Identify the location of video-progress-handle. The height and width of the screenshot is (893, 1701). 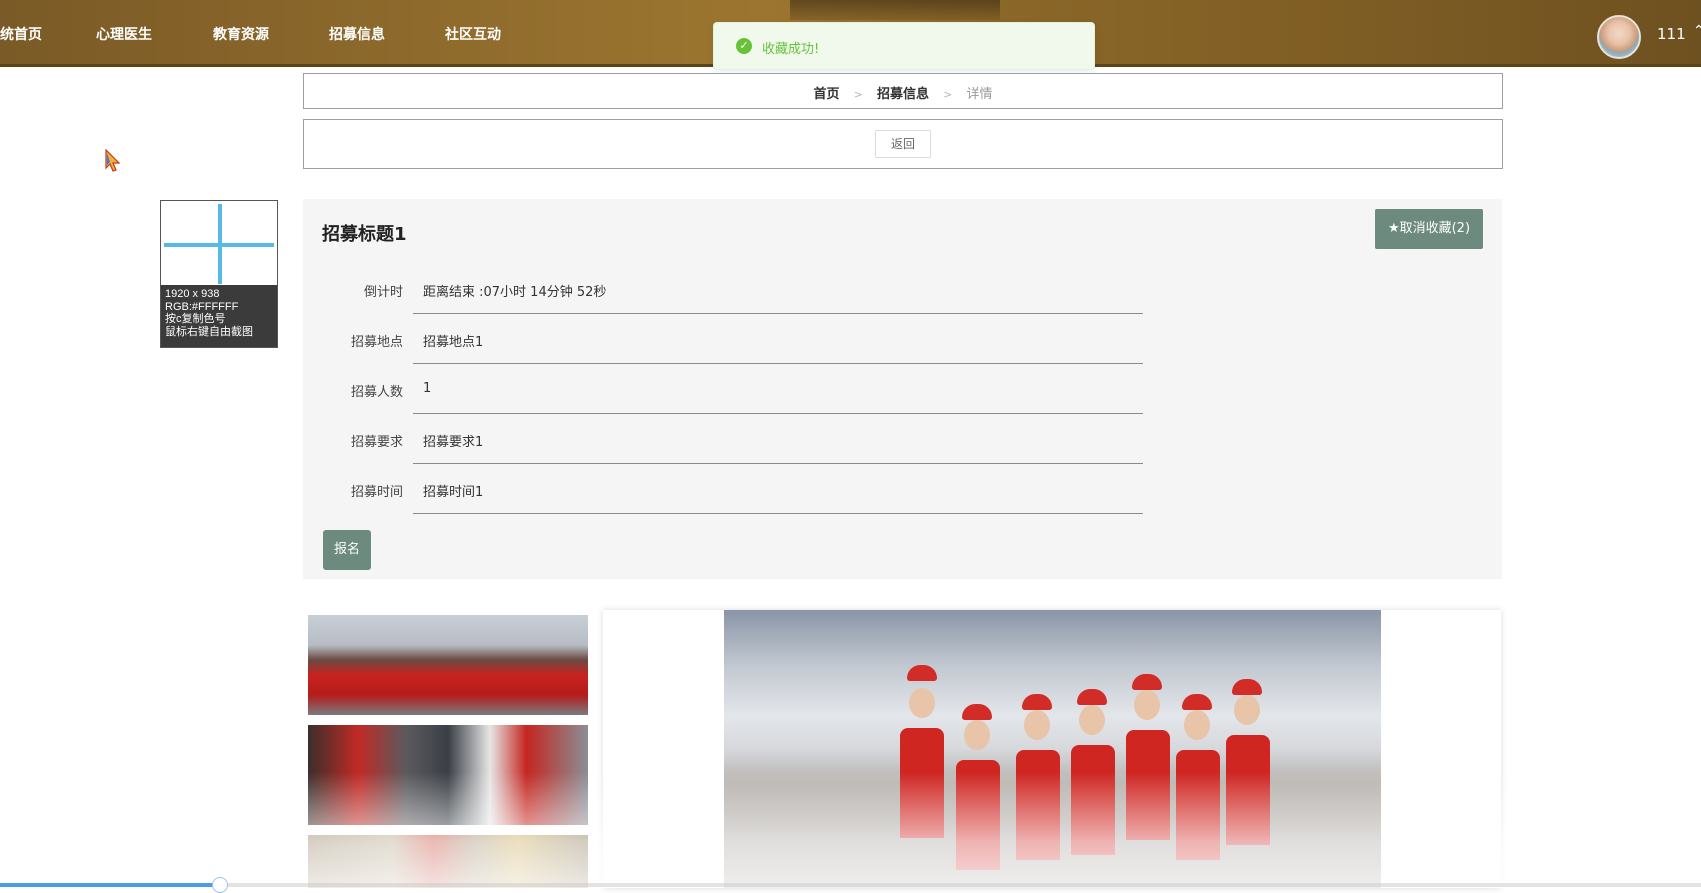
(220, 885).